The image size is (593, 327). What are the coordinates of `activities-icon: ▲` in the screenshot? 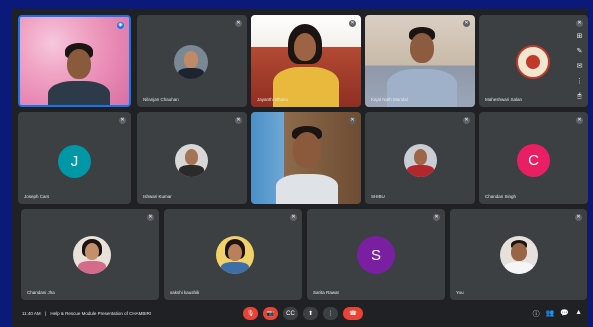 It's located at (578, 314).